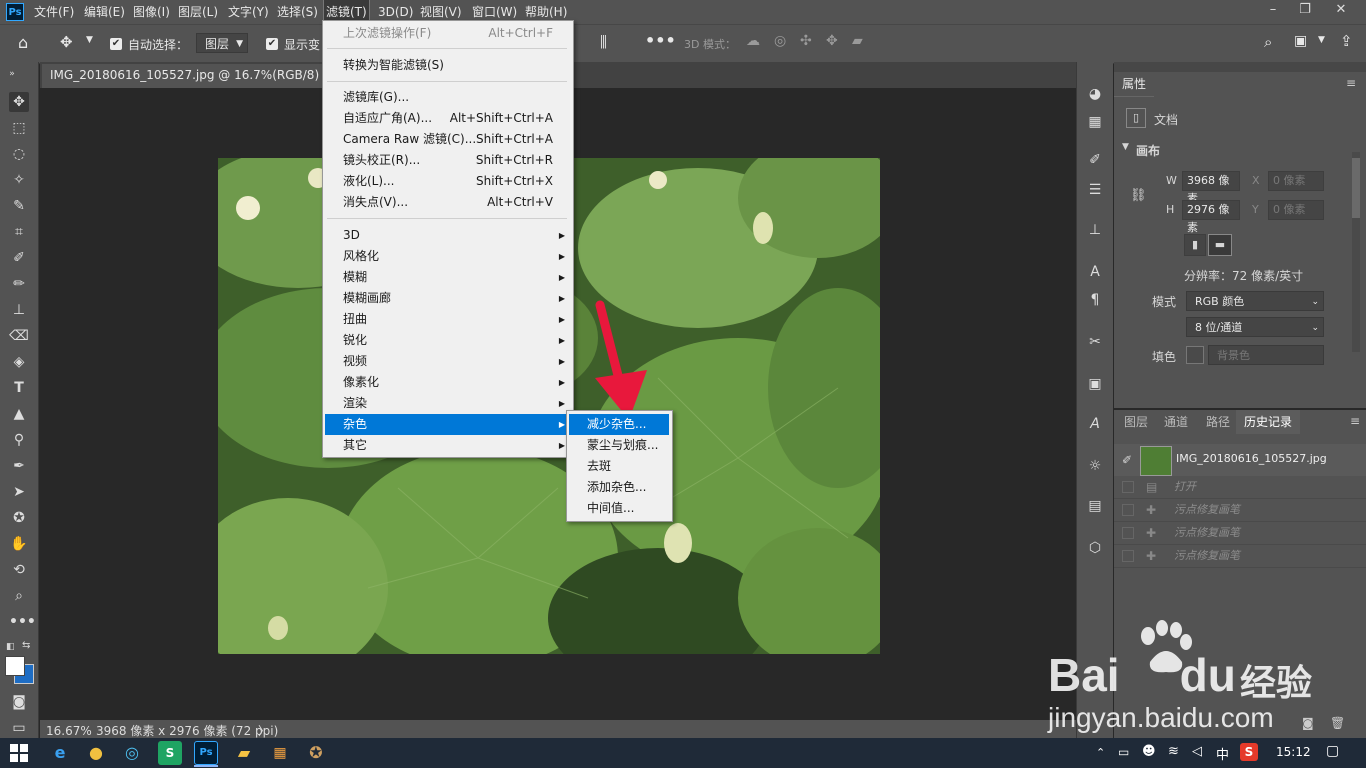  What do you see at coordinates (60, 753) in the screenshot?
I see `internet-explorer-icon: e` at bounding box center [60, 753].